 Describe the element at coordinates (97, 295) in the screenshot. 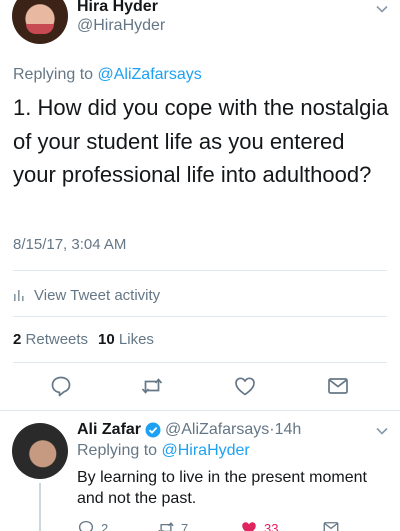

I see `activity-label: View Tweet activity` at that location.